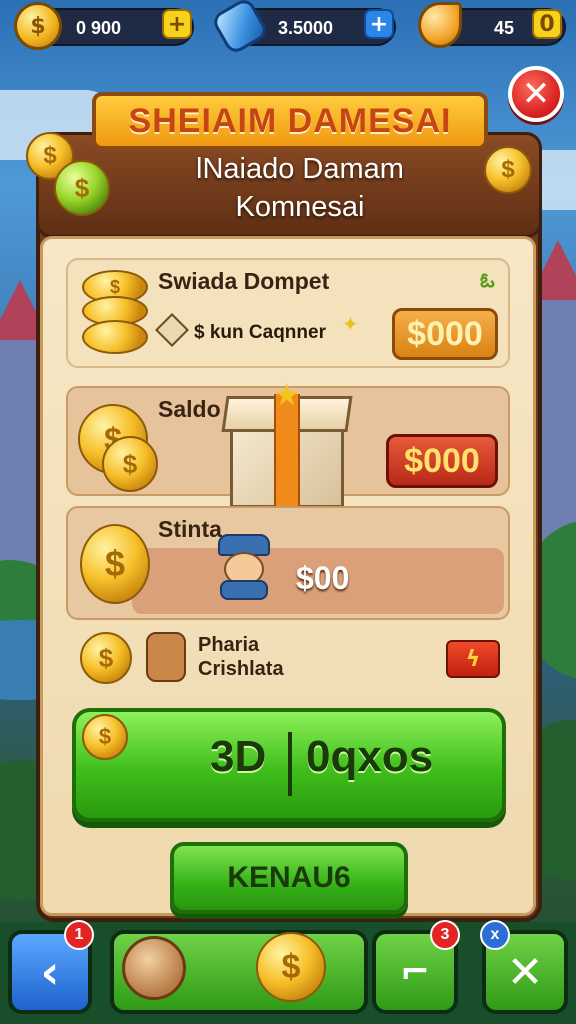 This screenshot has width=576, height=1024. Describe the element at coordinates (260, 332) in the screenshot. I see `wallet-sub-label: $ kun Caqnner` at that location.